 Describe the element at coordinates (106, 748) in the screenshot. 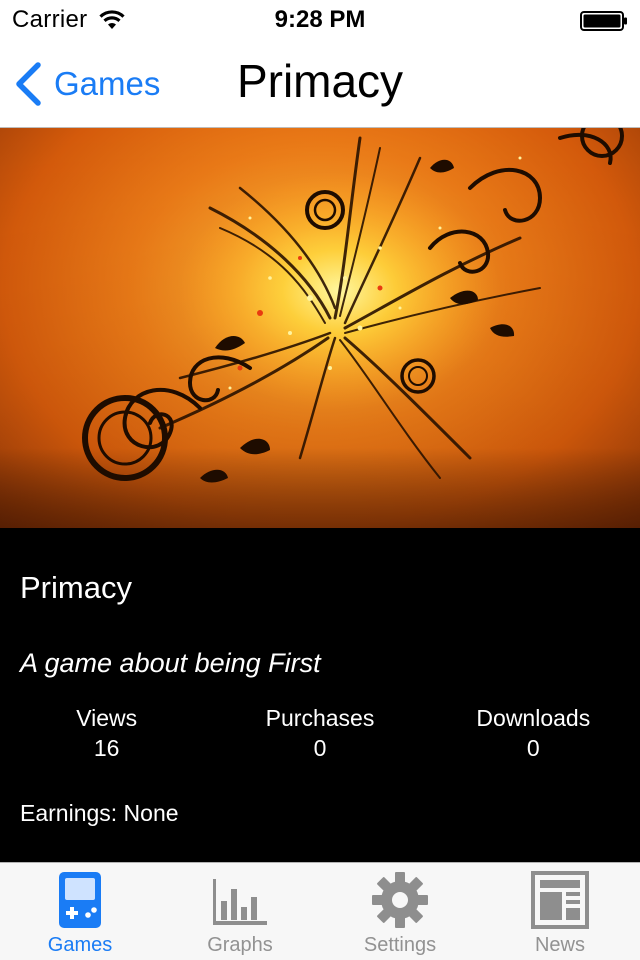

I see `stat-value: 16` at that location.